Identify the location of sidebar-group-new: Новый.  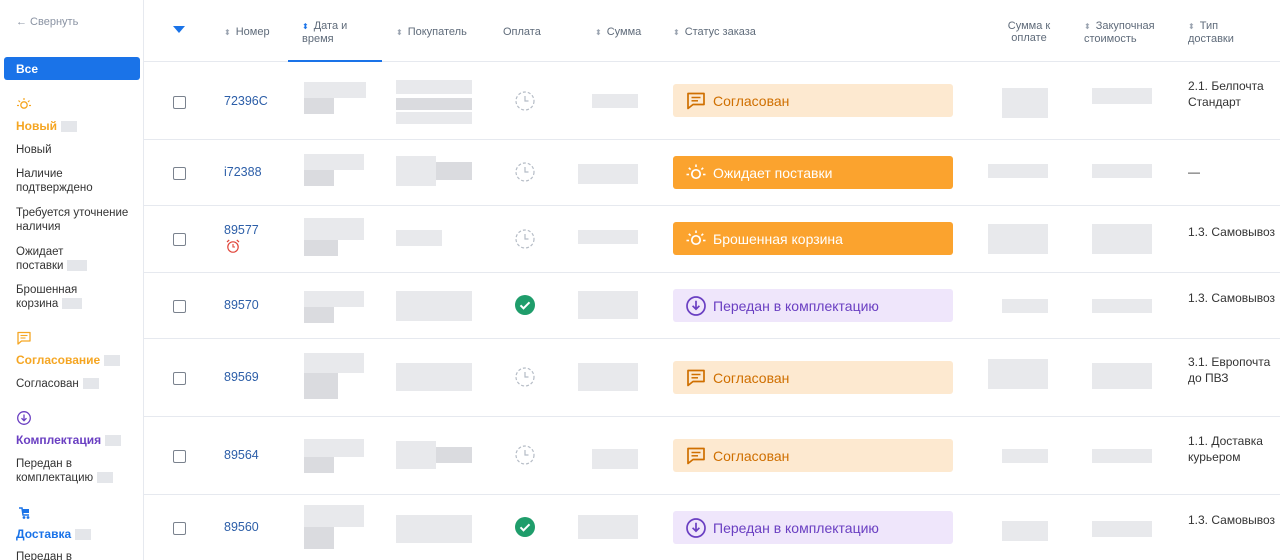
(46, 126).